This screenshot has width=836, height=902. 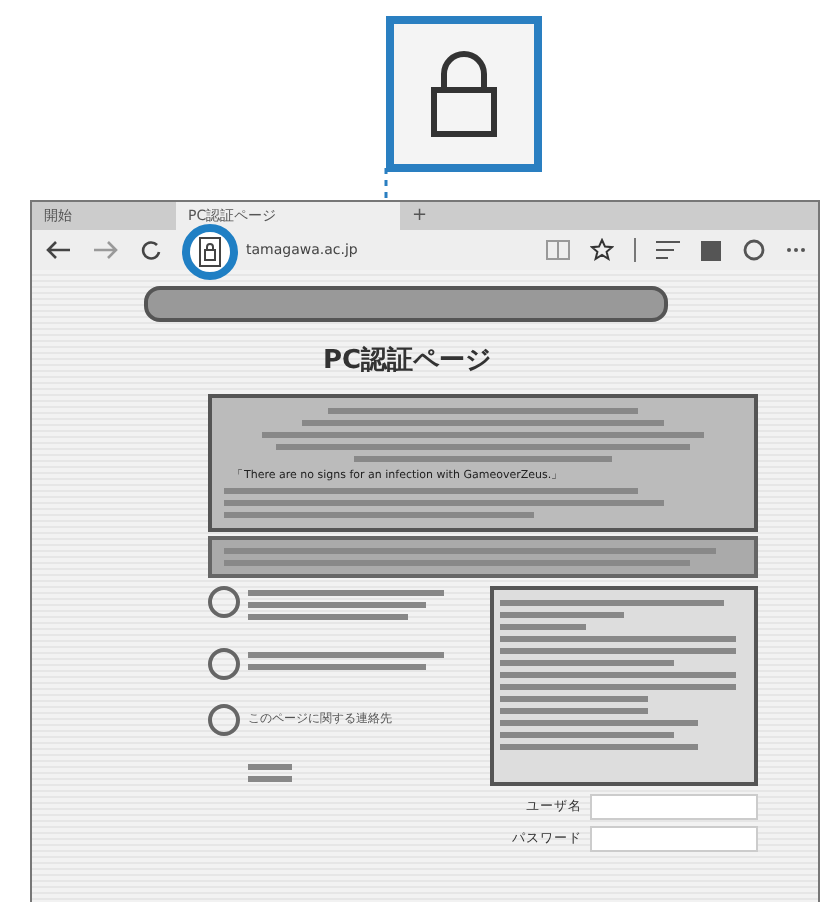 What do you see at coordinates (151, 250) in the screenshot?
I see `refresh-icon` at bounding box center [151, 250].